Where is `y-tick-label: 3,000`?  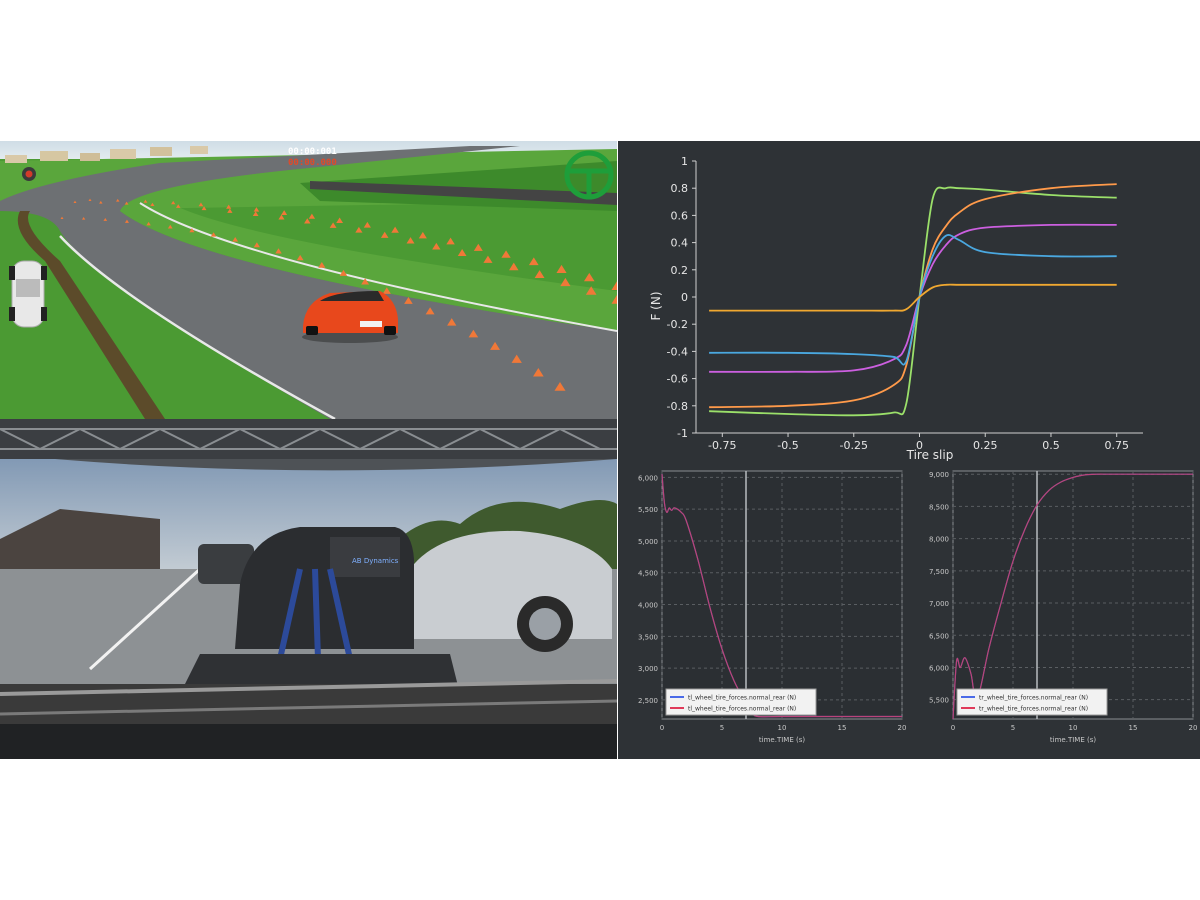
y-tick-label: 3,000 is located at coordinates (648, 669).